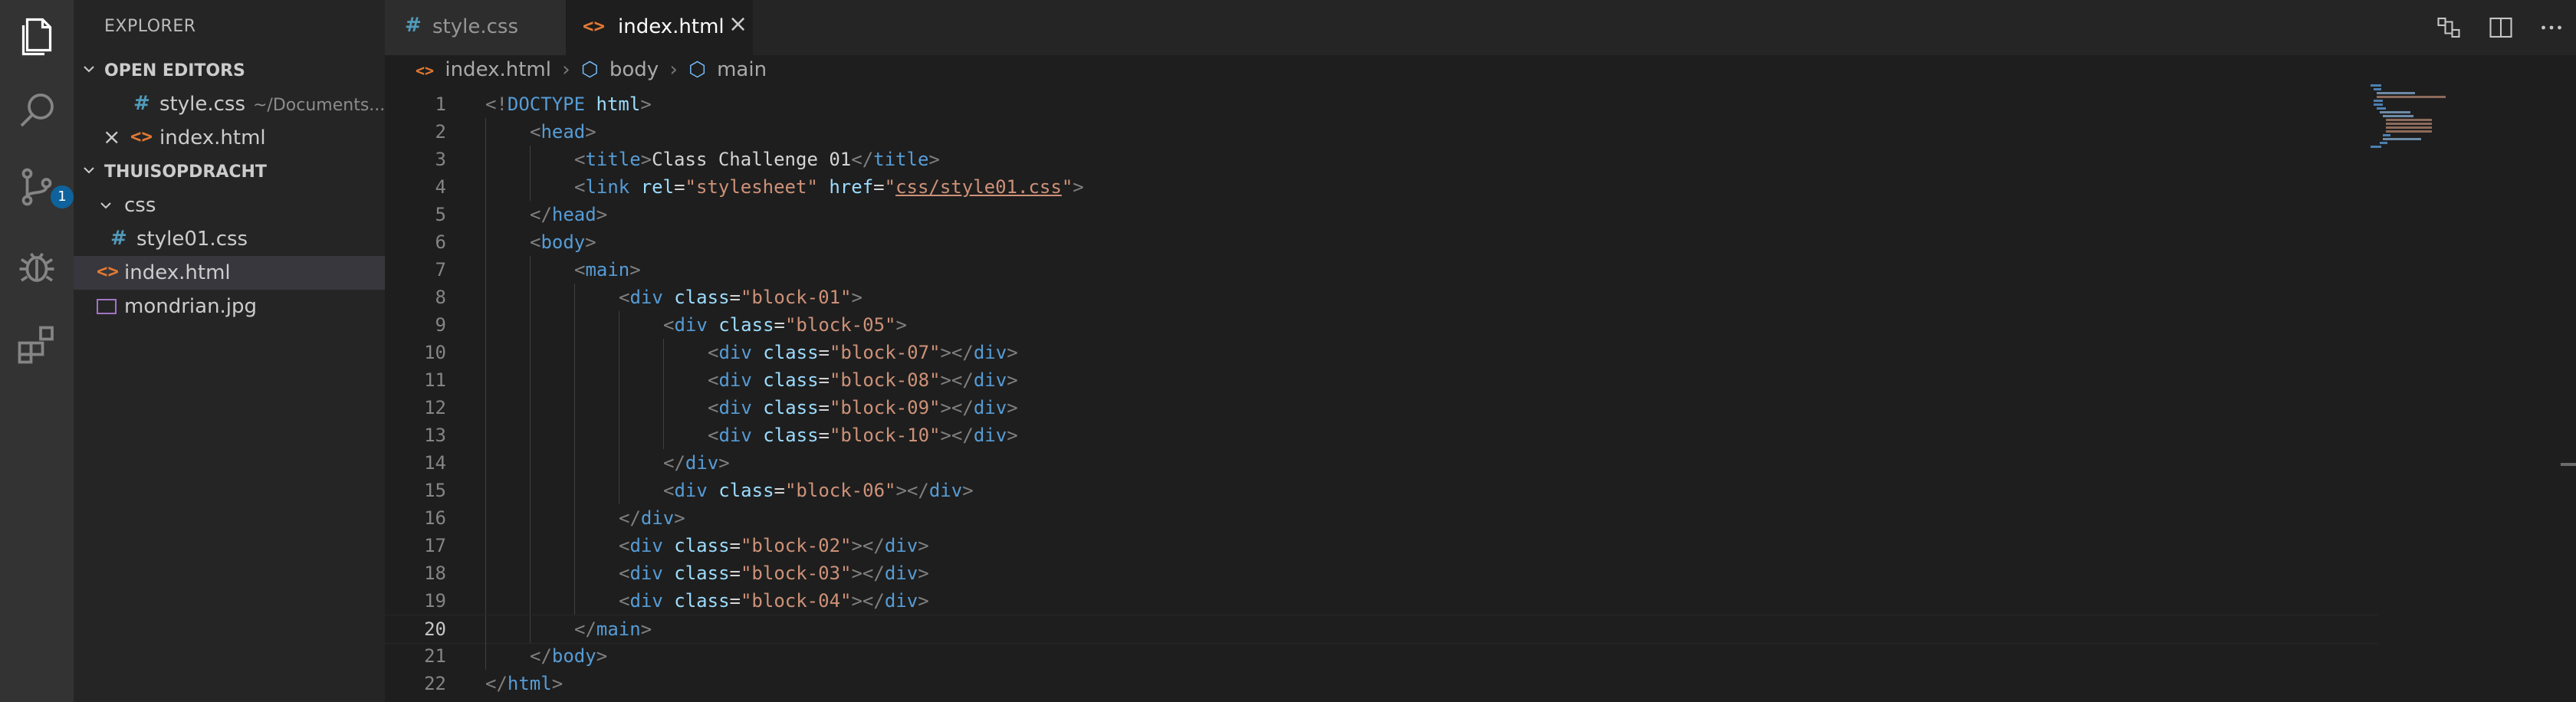 The width and height of the screenshot is (2576, 702). What do you see at coordinates (37, 37) in the screenshot?
I see `explorer-icon` at bounding box center [37, 37].